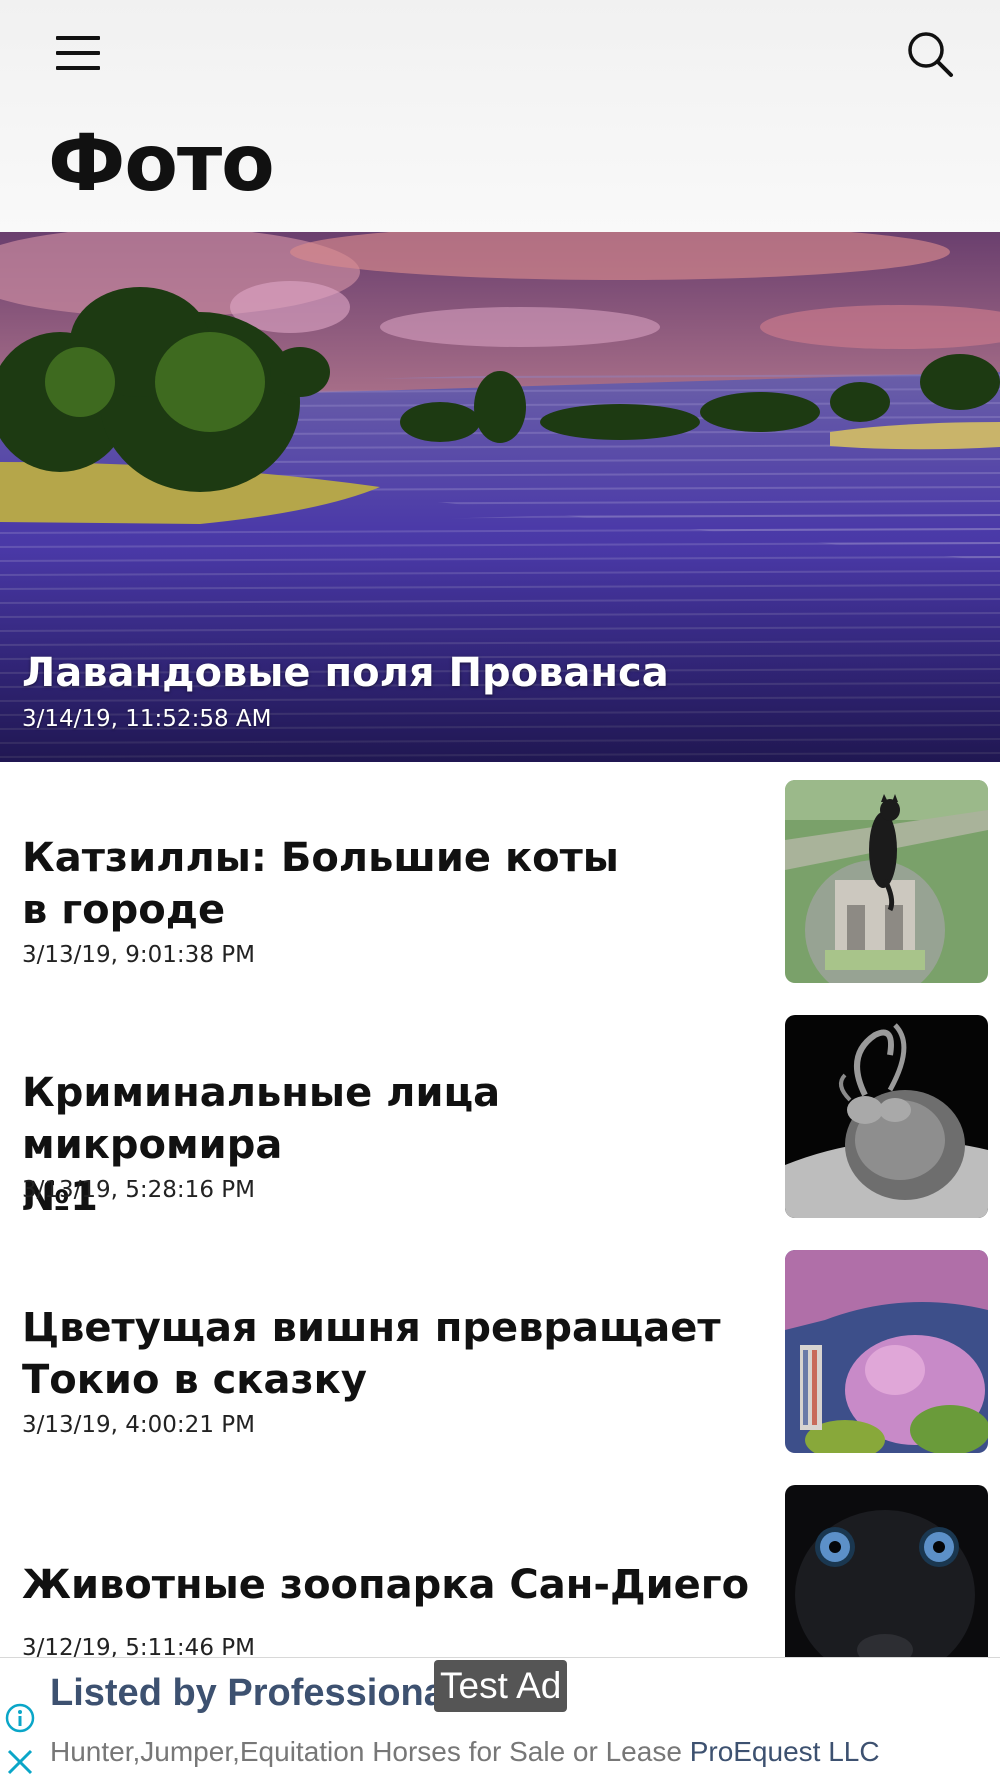 Image resolution: width=1000 pixels, height=1778 pixels. Describe the element at coordinates (161, 164) in the screenshot. I see `page-title: Фото` at that location.